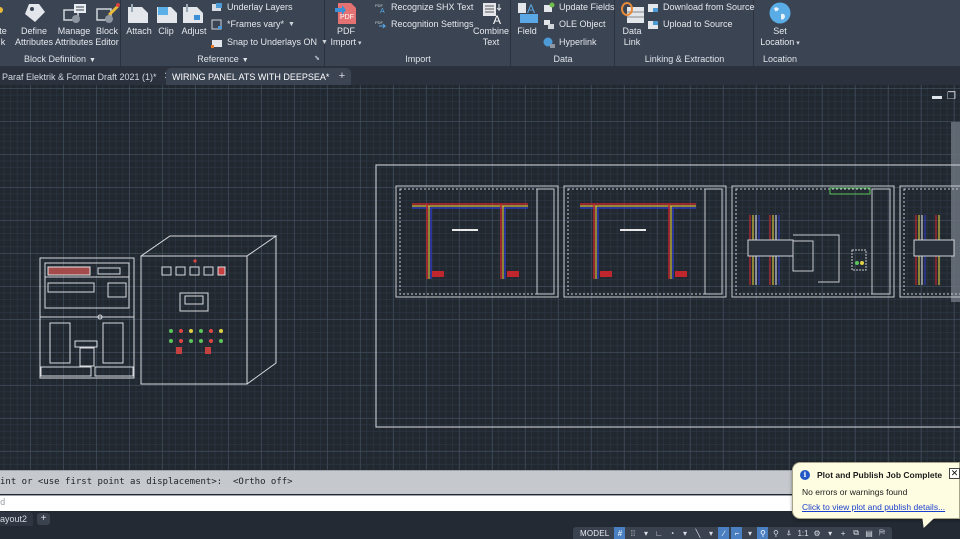  Describe the element at coordinates (574, 24) in the screenshot. I see `ole-object-button: OLE Object` at that location.